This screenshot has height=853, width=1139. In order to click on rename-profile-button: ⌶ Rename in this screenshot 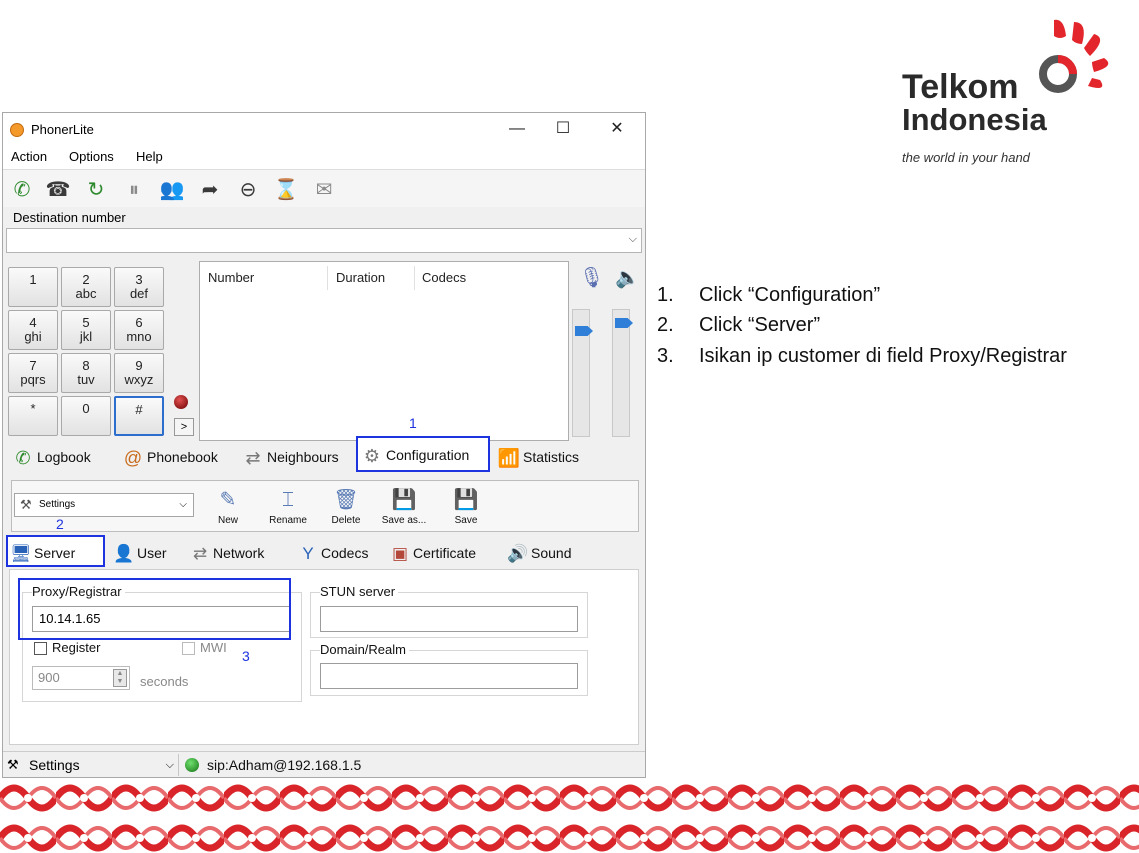, I will do `click(288, 505)`.